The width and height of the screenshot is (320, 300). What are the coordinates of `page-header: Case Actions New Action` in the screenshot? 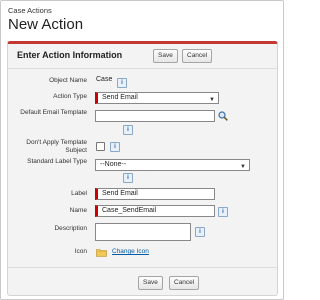 It's located at (45, 20).